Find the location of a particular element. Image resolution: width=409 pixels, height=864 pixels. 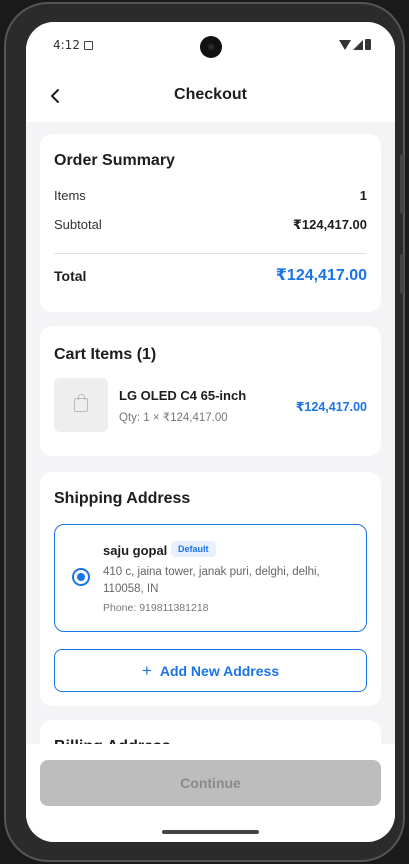

items-count: 1 is located at coordinates (363, 195).